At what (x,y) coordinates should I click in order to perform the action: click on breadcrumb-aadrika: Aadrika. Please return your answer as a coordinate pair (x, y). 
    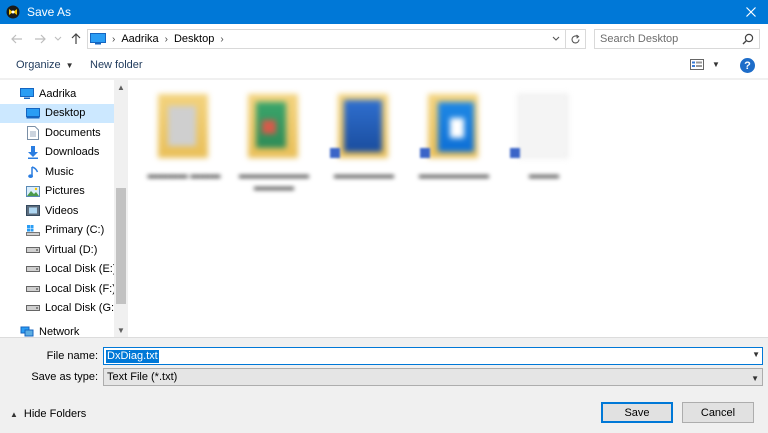
    Looking at the image, I should click on (139, 39).